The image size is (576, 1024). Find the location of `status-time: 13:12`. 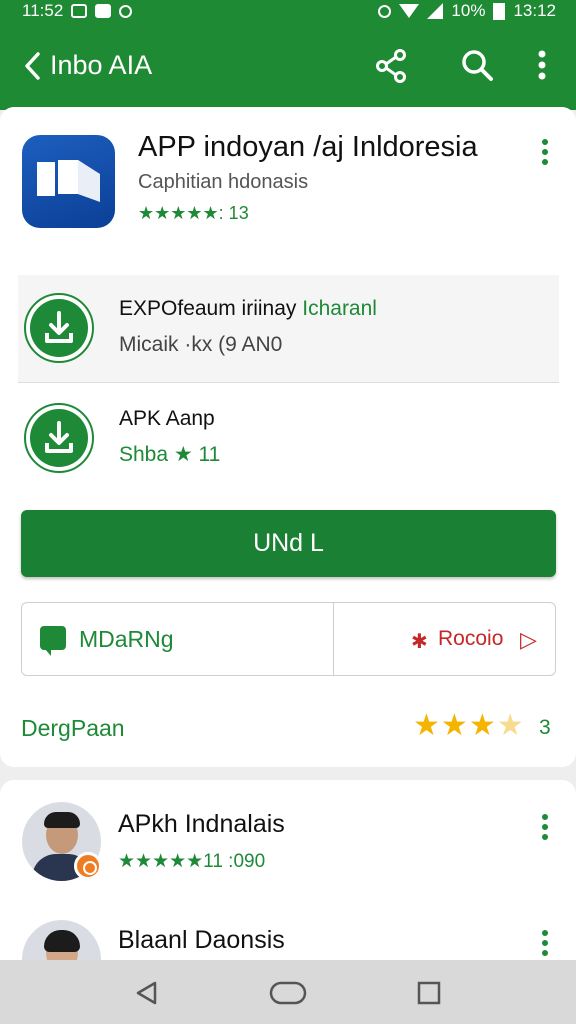

status-time: 13:12 is located at coordinates (534, 10).